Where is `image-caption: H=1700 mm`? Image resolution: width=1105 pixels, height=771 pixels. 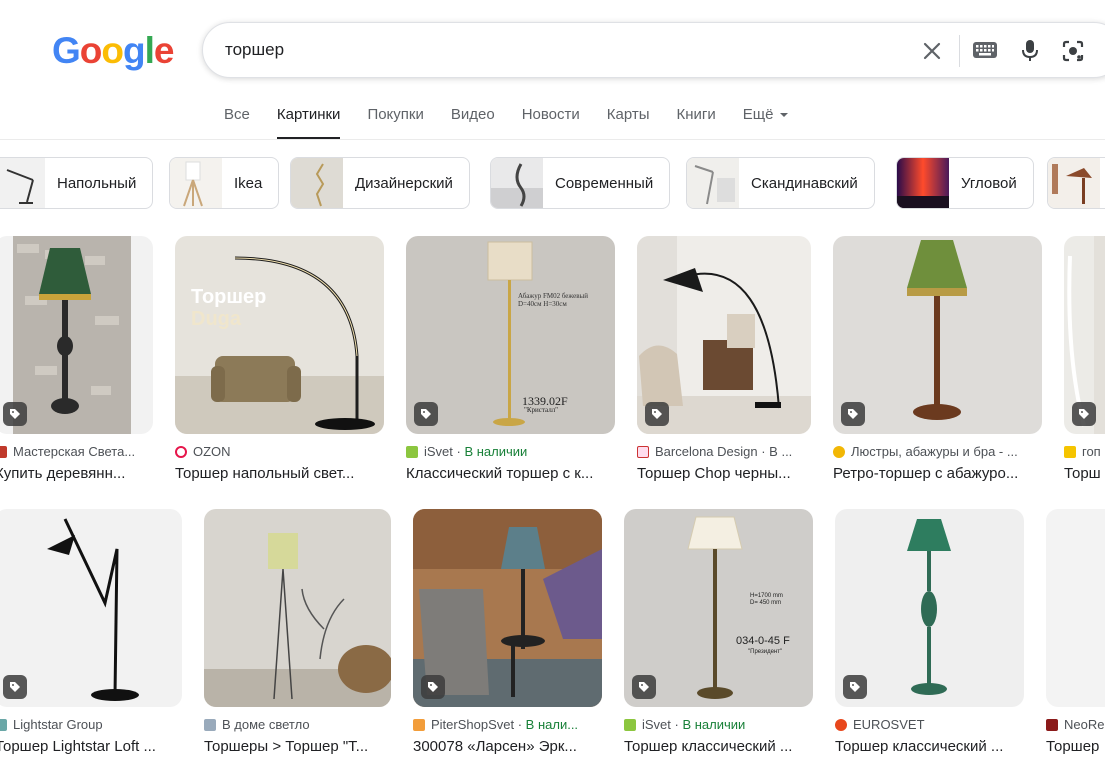 image-caption: H=1700 mm is located at coordinates (766, 596).